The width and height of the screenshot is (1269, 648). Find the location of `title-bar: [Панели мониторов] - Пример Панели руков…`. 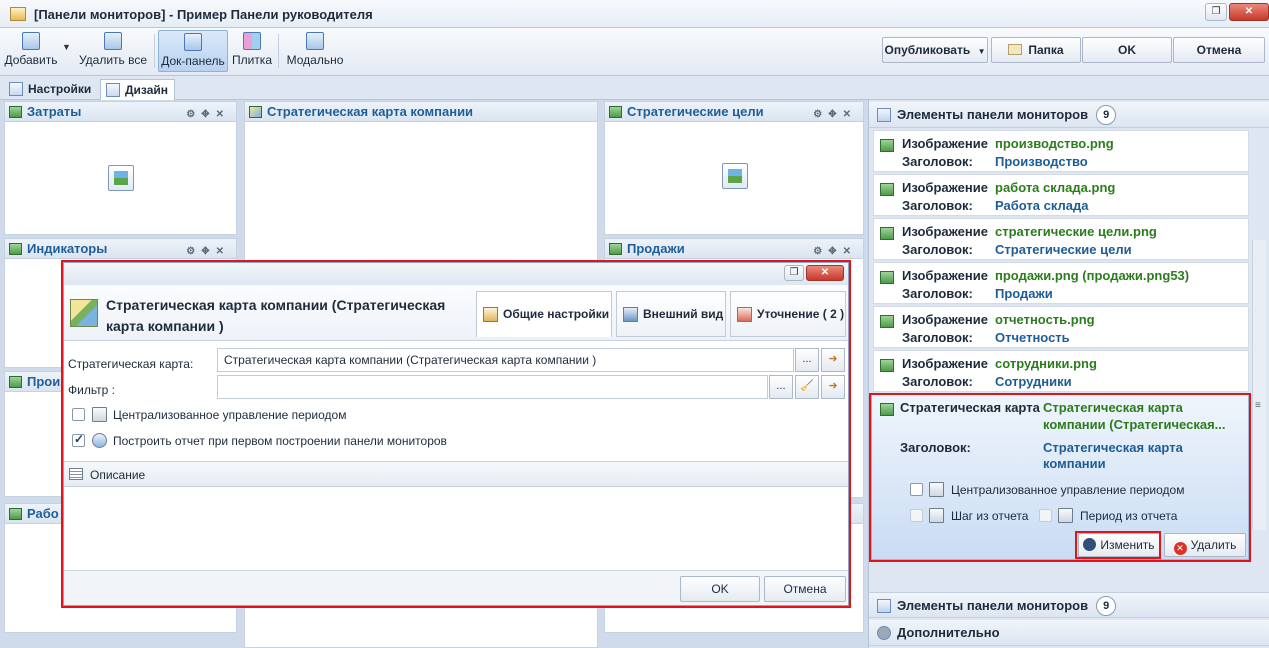

title-bar: [Панели мониторов] - Пример Панели руков… is located at coordinates (634, 14).